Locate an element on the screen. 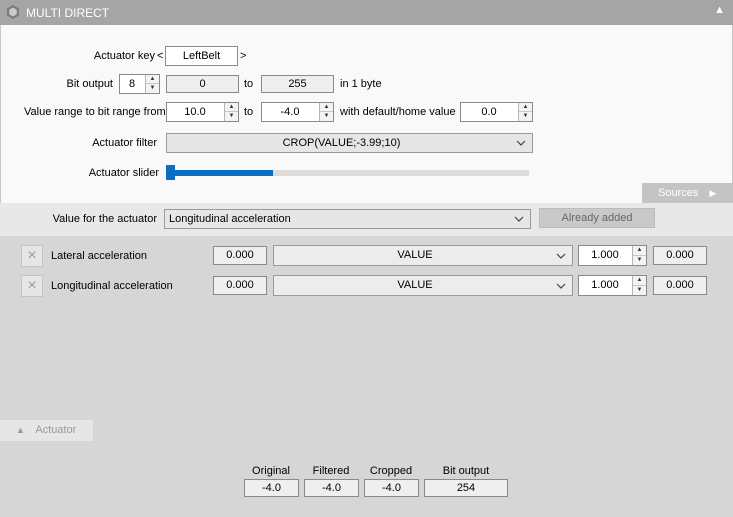 The width and height of the screenshot is (733, 517). bit-range-from: 0 is located at coordinates (202, 84).